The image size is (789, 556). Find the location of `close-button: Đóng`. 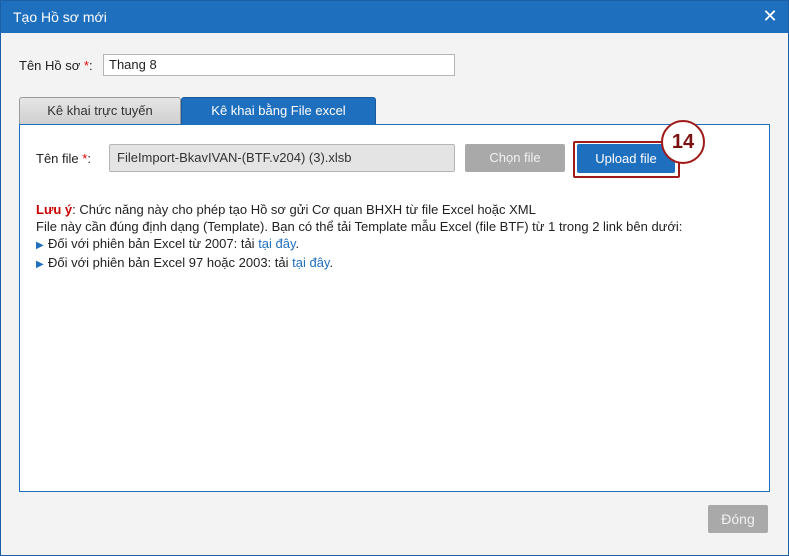

close-button: Đóng is located at coordinates (738, 519).